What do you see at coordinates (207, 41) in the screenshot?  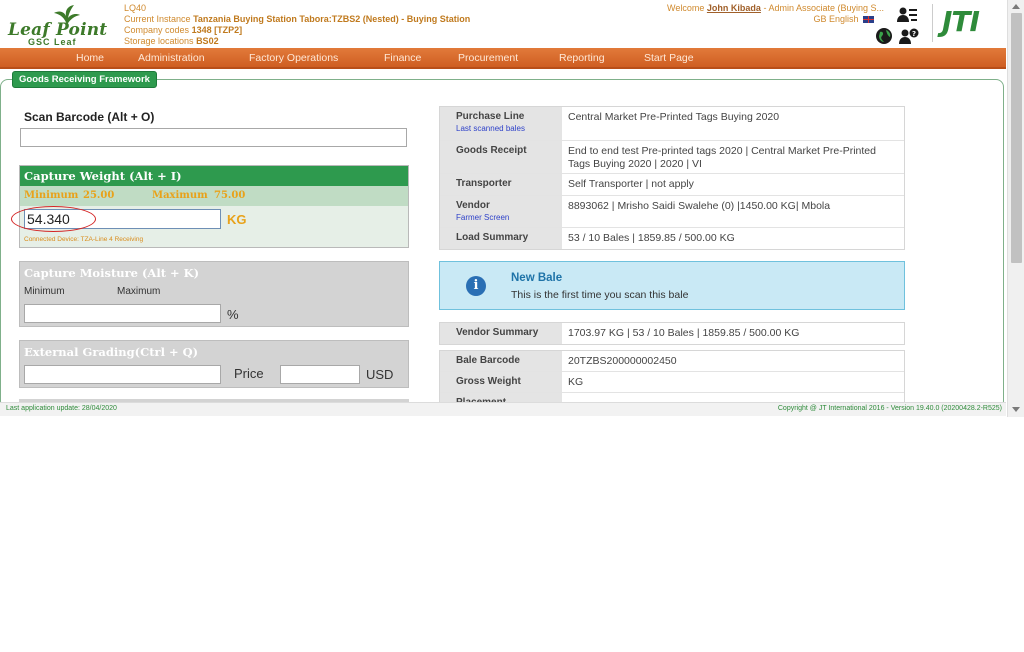 I see `storage-locations: BS02` at bounding box center [207, 41].